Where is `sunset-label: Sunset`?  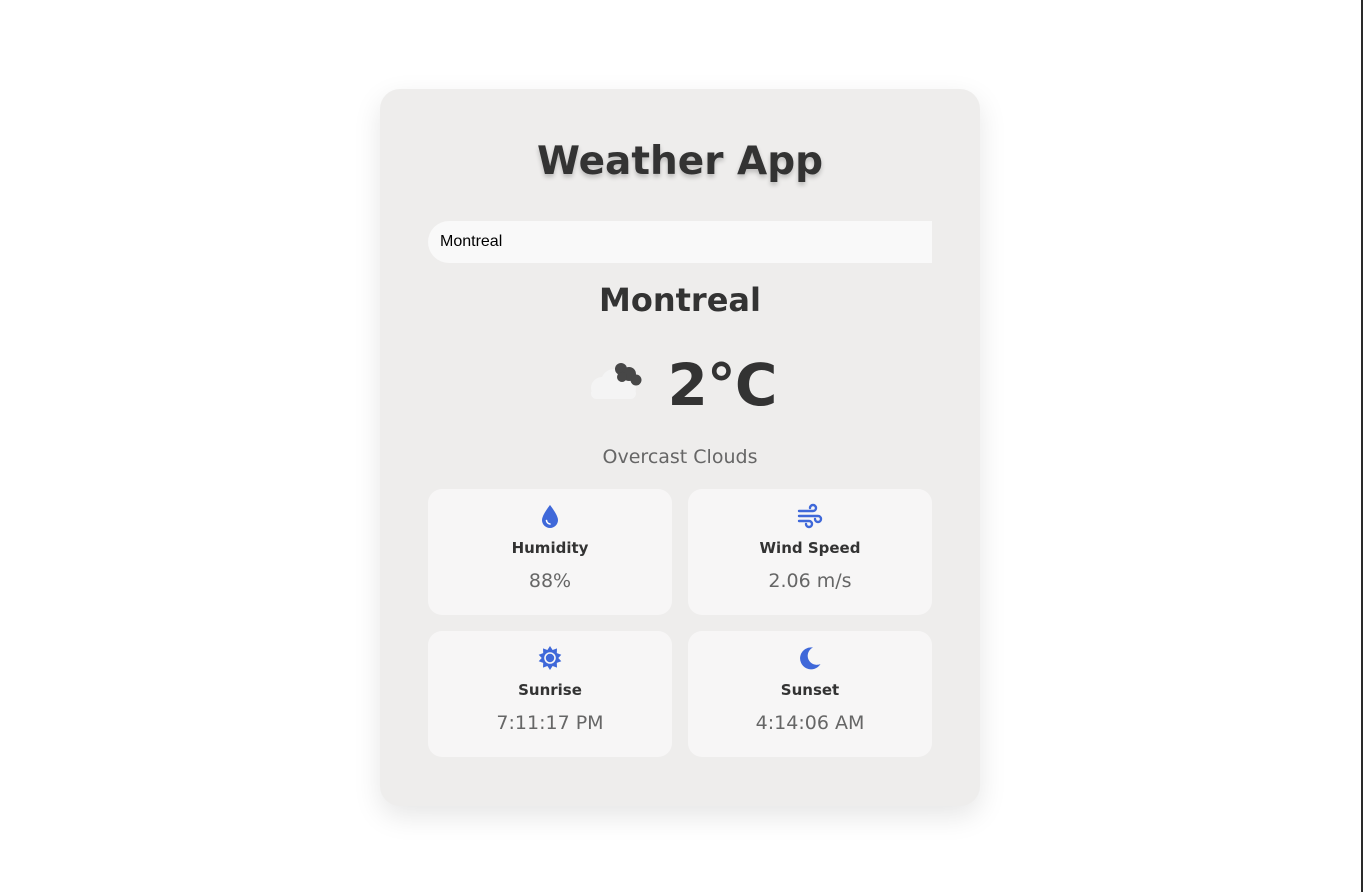
sunset-label: Sunset is located at coordinates (810, 690).